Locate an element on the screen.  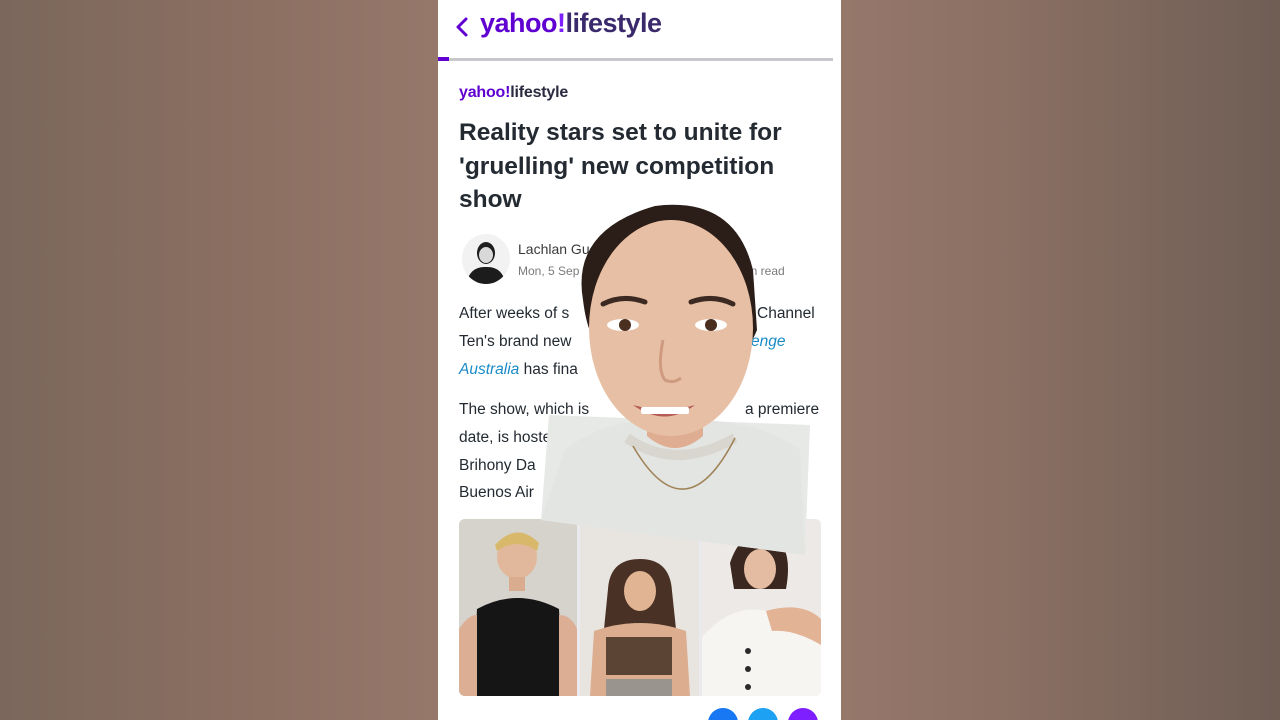
paragraph-2-line-4: Buenos Air is located at coordinates (496, 493).